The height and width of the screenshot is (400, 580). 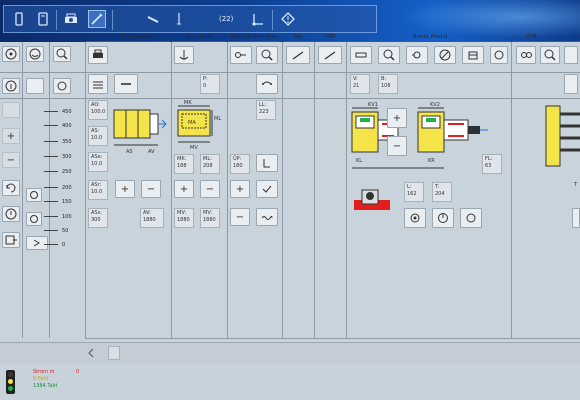 What do you see at coordinates (526, 55) in the screenshot?
I see `icm-tool-icon` at bounding box center [526, 55].